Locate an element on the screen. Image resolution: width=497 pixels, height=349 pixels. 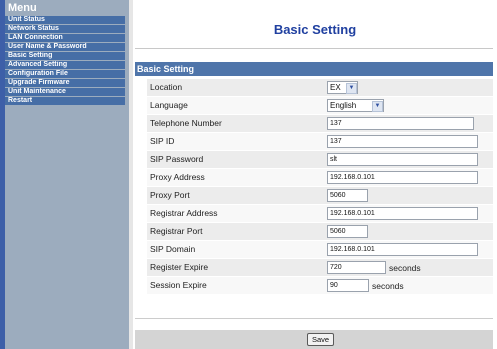
register-expire-input: 720 is located at coordinates (356, 267).